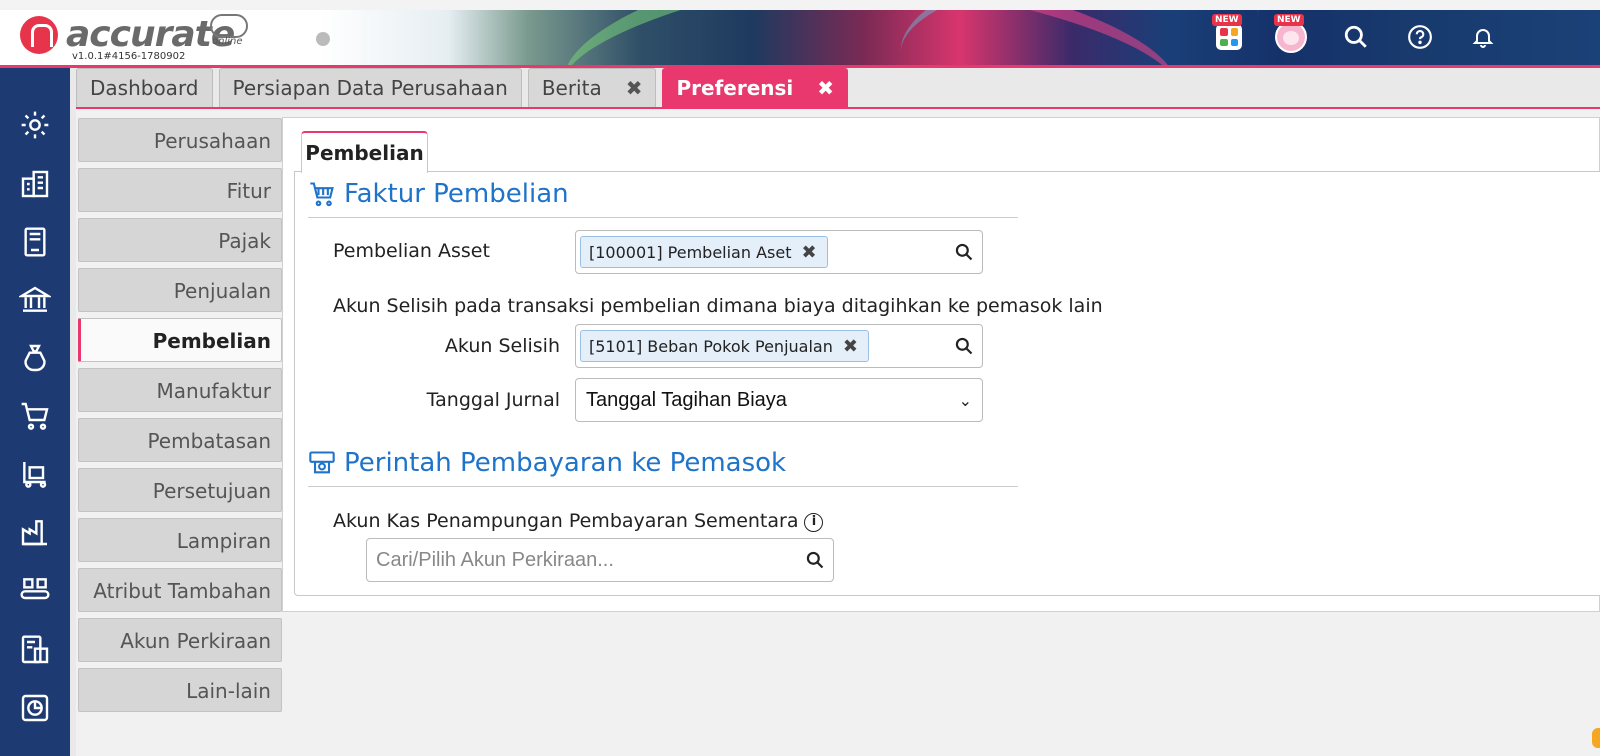 Image resolution: width=1600 pixels, height=756 pixels. I want to click on settings-nav, so click(35, 125).